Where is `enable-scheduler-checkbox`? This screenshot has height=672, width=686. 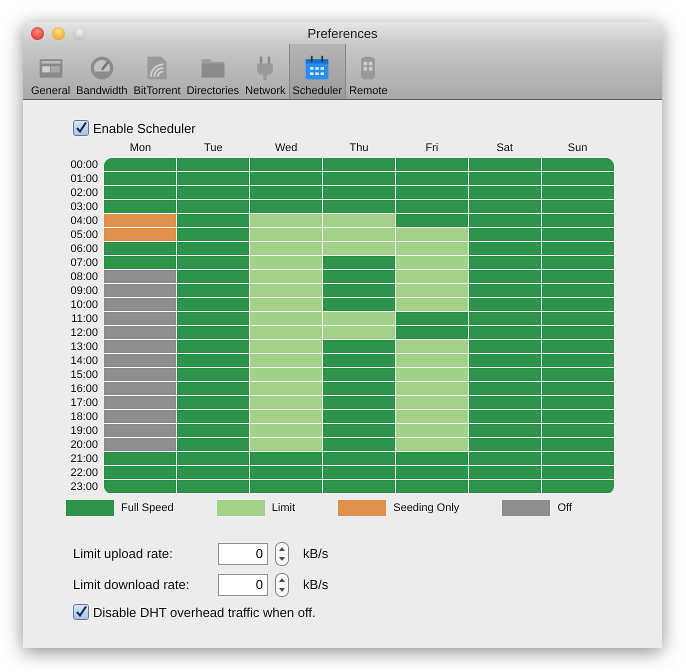
enable-scheduler-checkbox is located at coordinates (81, 128).